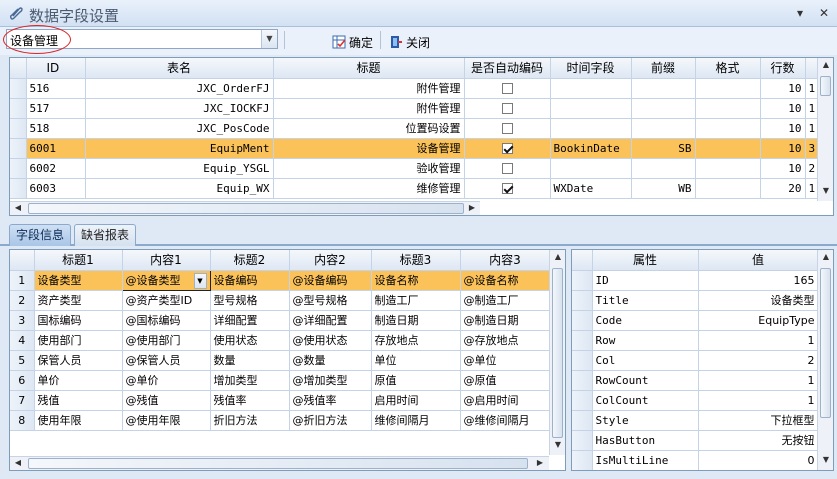  What do you see at coordinates (166, 300) in the screenshot?
I see `field-cell: @资产类型ID` at bounding box center [166, 300].